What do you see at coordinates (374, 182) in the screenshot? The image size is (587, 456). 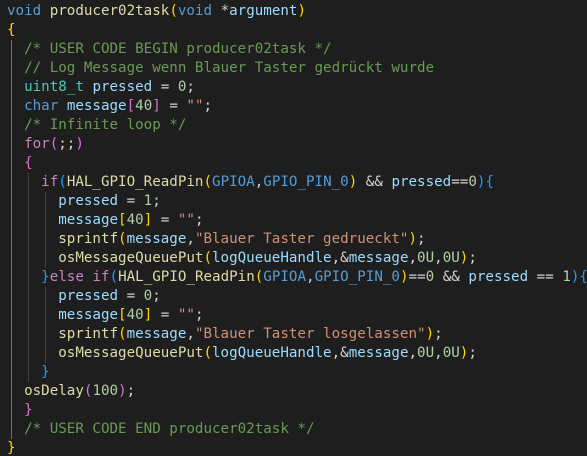 I see `token-plain: &&` at bounding box center [374, 182].